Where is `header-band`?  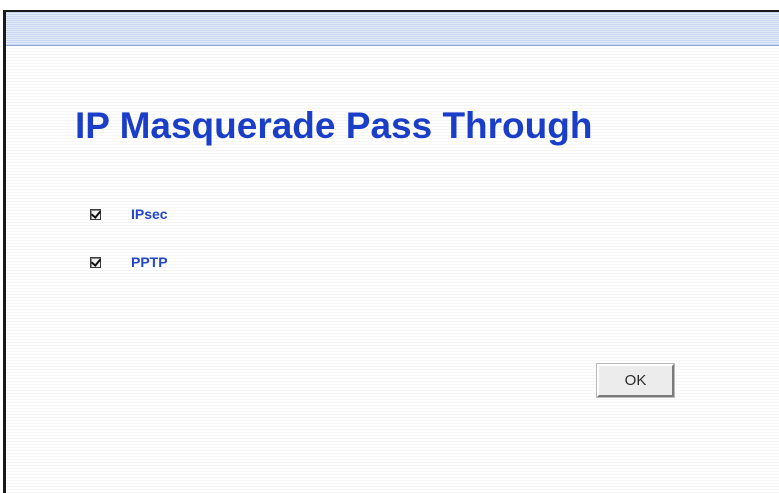 header-band is located at coordinates (392, 29).